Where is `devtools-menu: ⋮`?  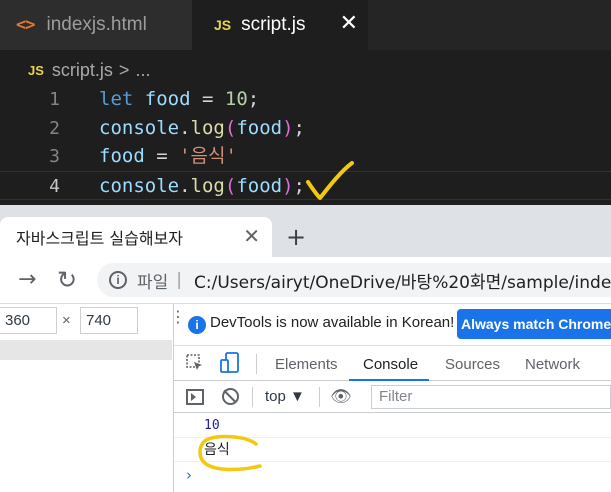 devtools-menu: ⋮ is located at coordinates (178, 323).